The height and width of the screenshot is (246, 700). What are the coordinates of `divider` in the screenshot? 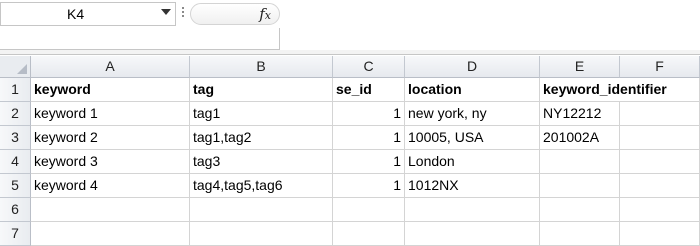 It's located at (350, 52).